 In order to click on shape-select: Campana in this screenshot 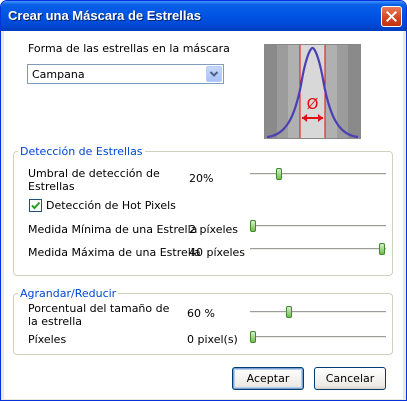, I will do `click(125, 74)`.